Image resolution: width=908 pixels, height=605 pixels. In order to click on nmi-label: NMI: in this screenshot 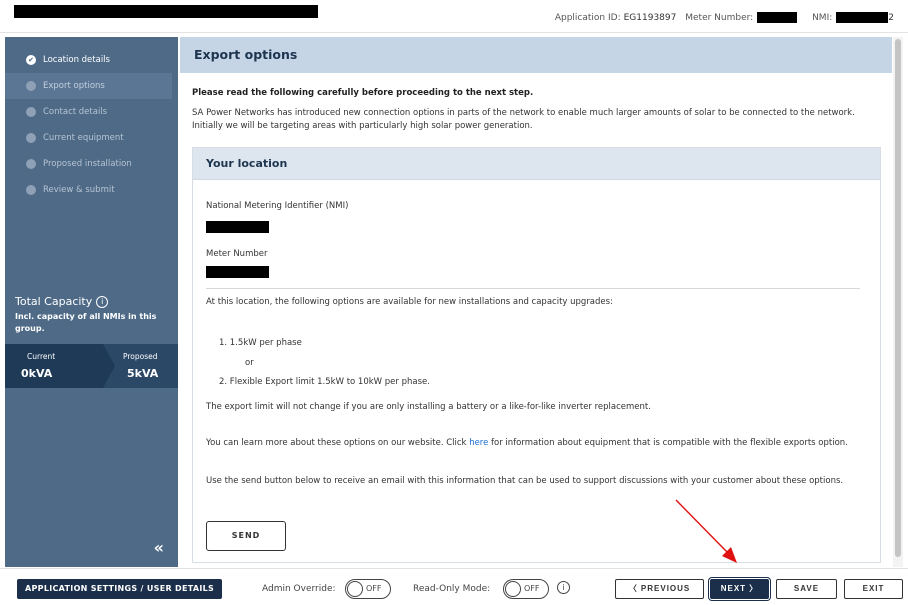, I will do `click(822, 18)`.